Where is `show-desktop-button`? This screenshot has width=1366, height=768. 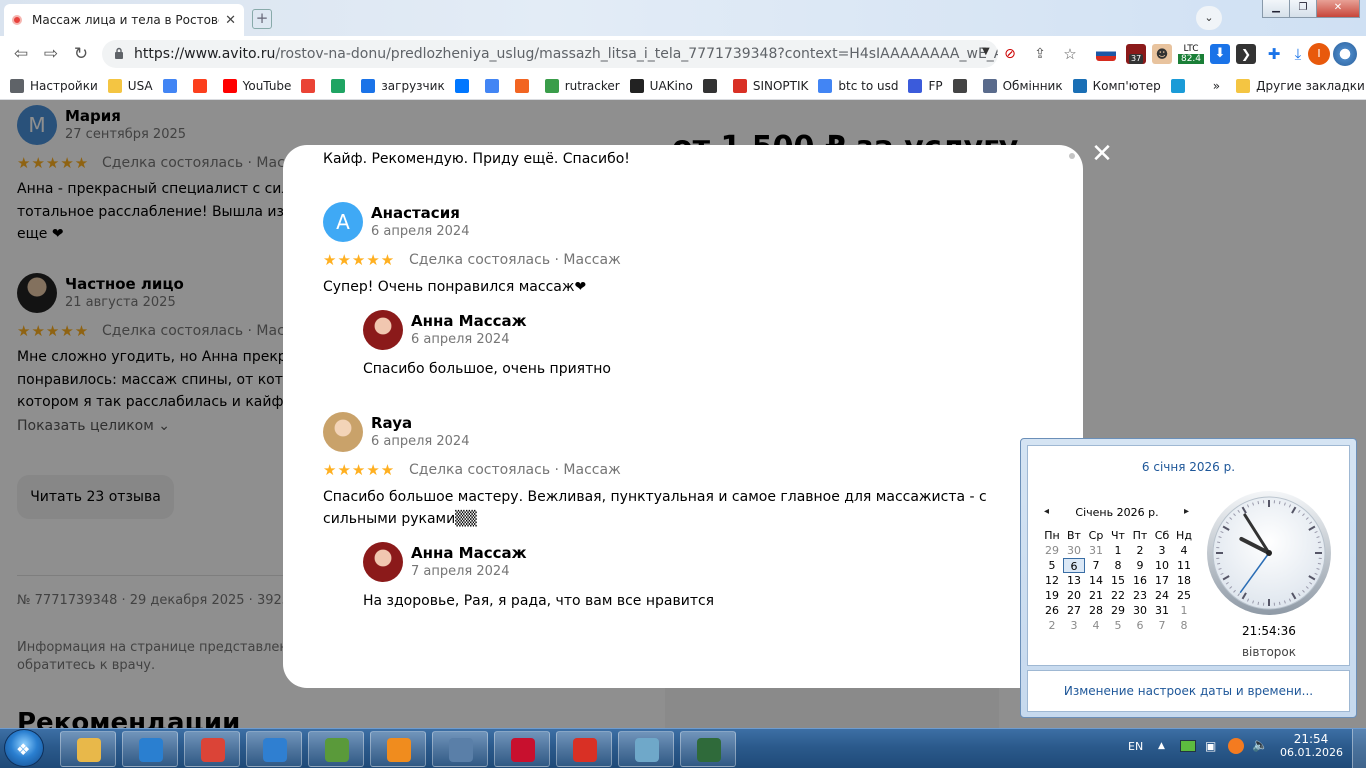 show-desktop-button is located at coordinates (1359, 748).